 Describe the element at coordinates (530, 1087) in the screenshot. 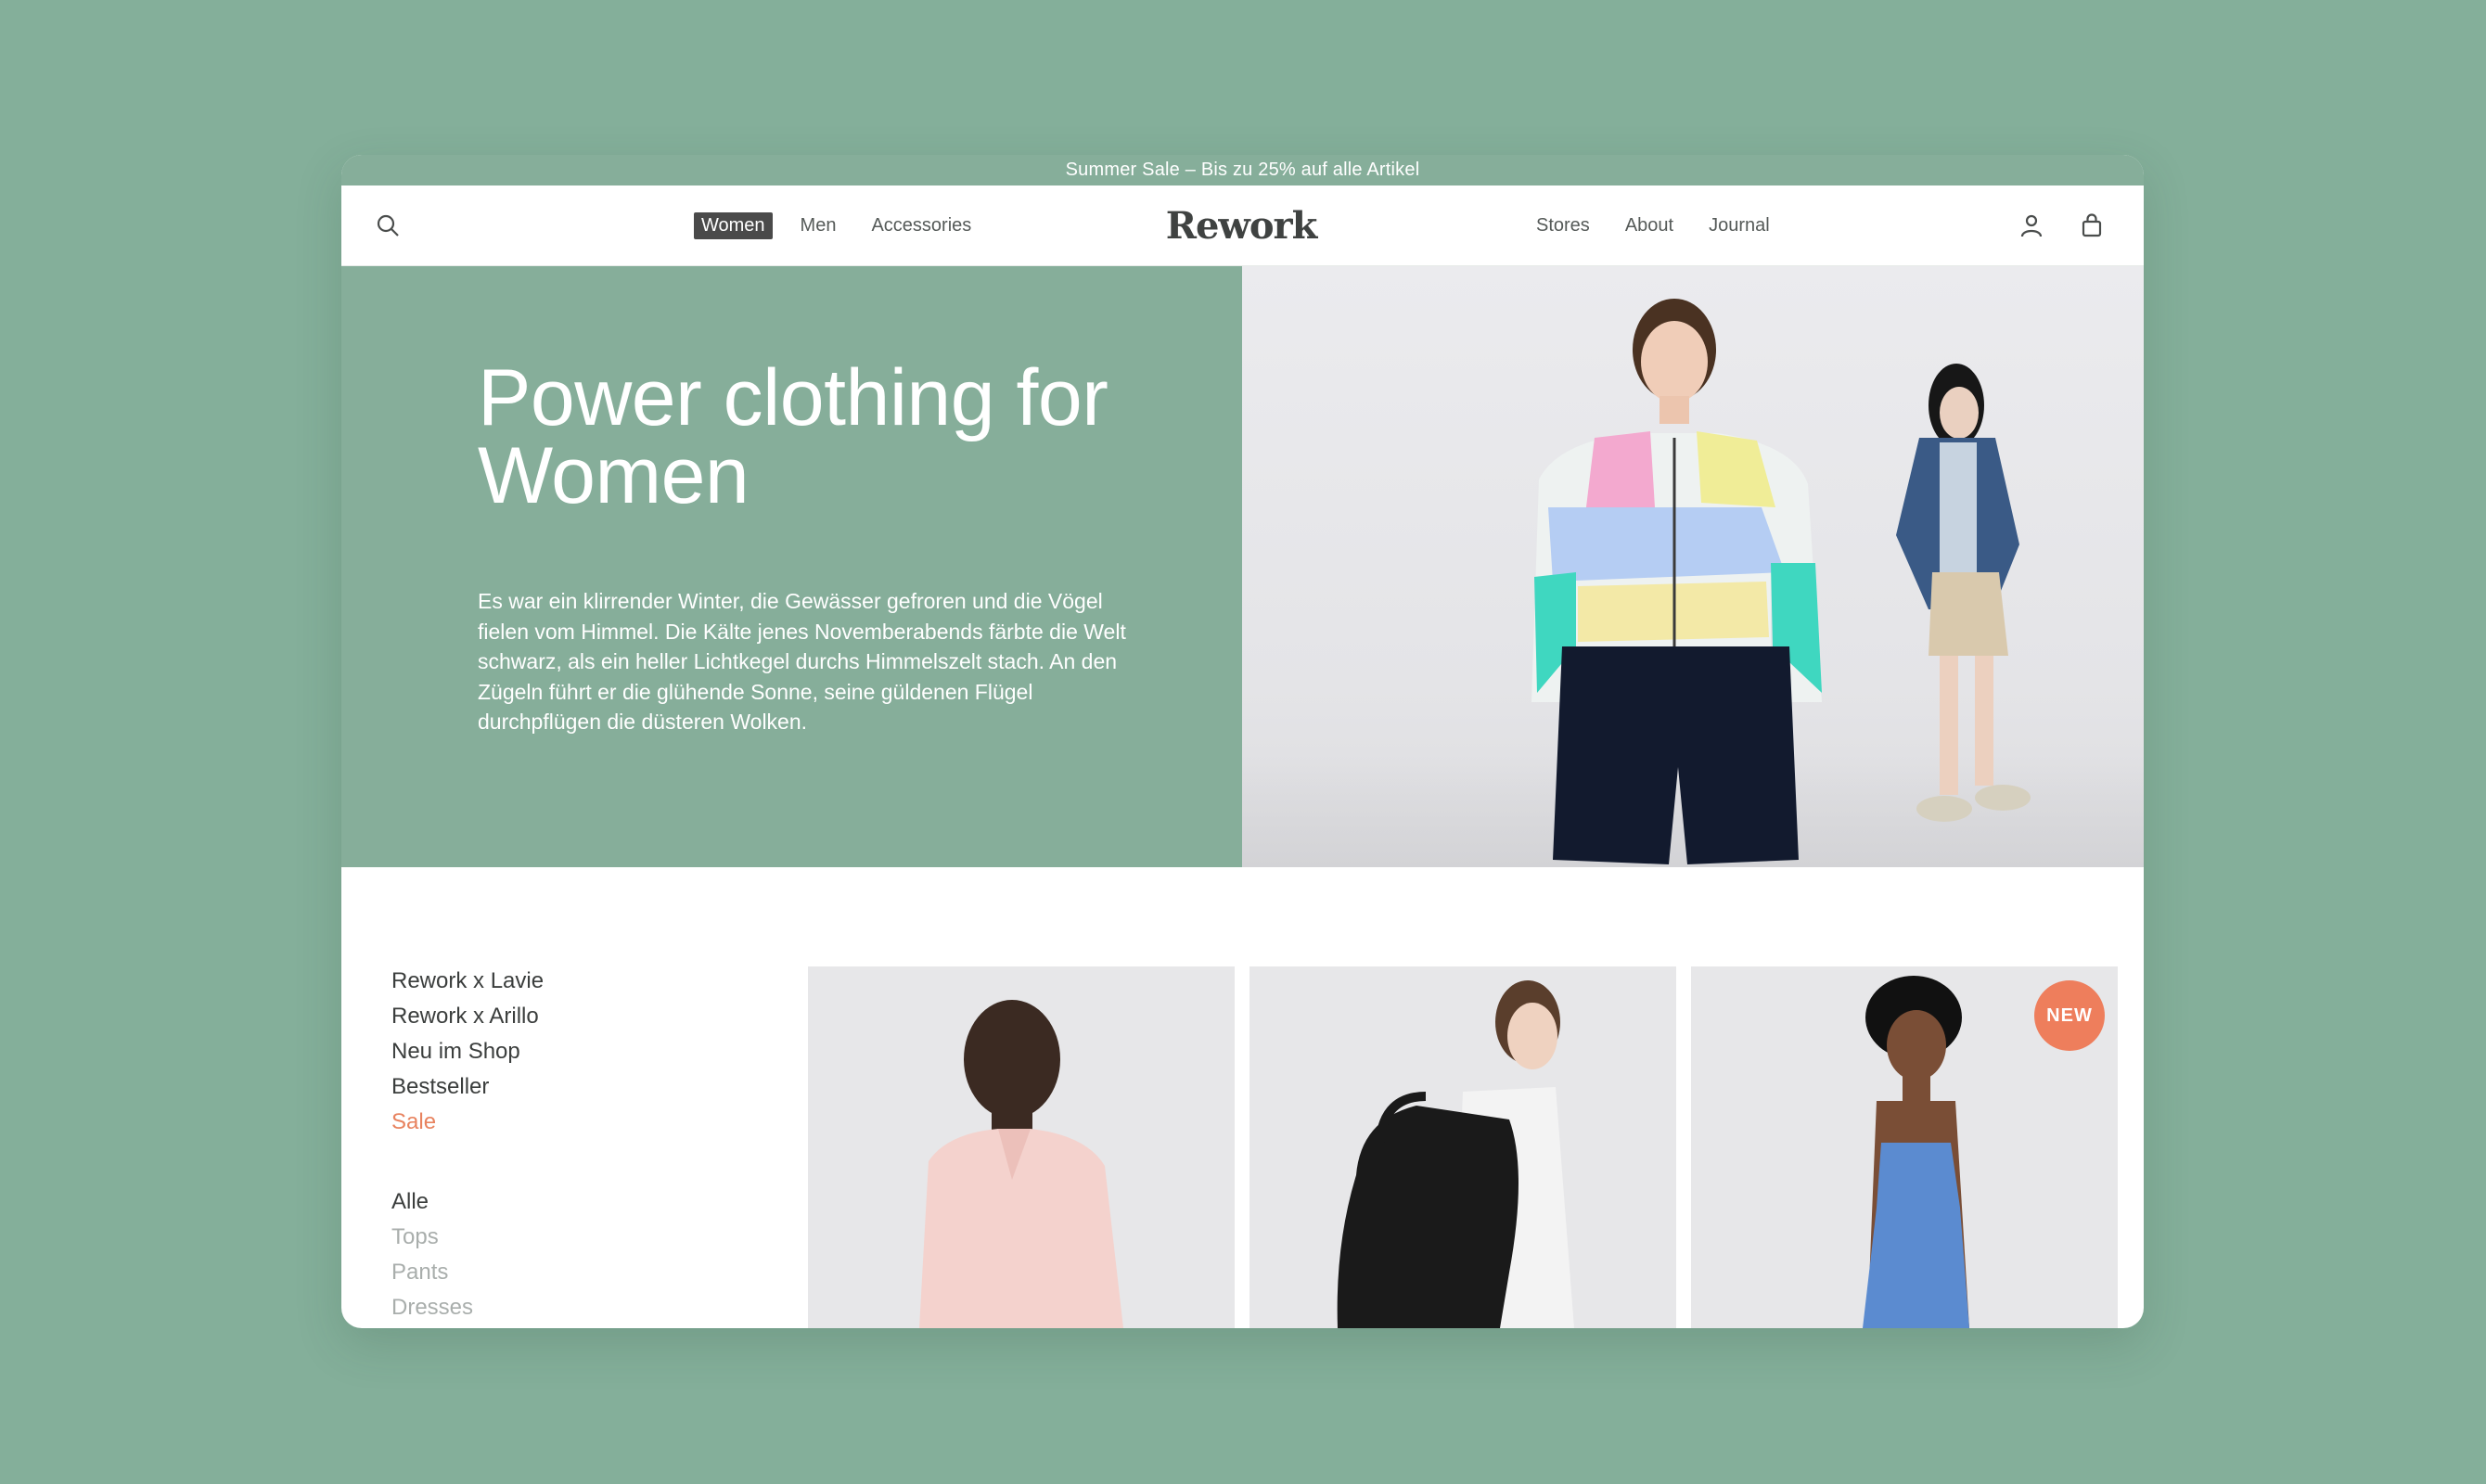

I see `sidebar-item-bestseller: Bestseller` at that location.